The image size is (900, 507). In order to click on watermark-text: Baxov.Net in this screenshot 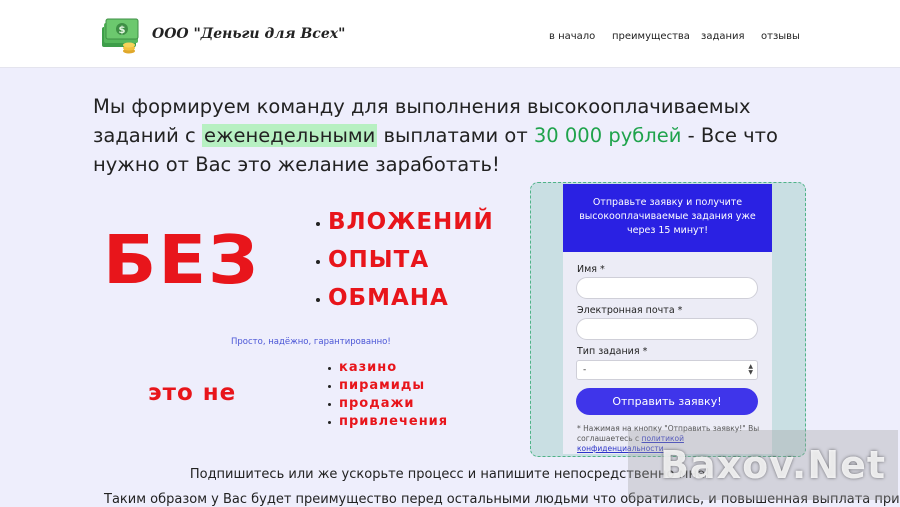, I will do `click(773, 465)`.